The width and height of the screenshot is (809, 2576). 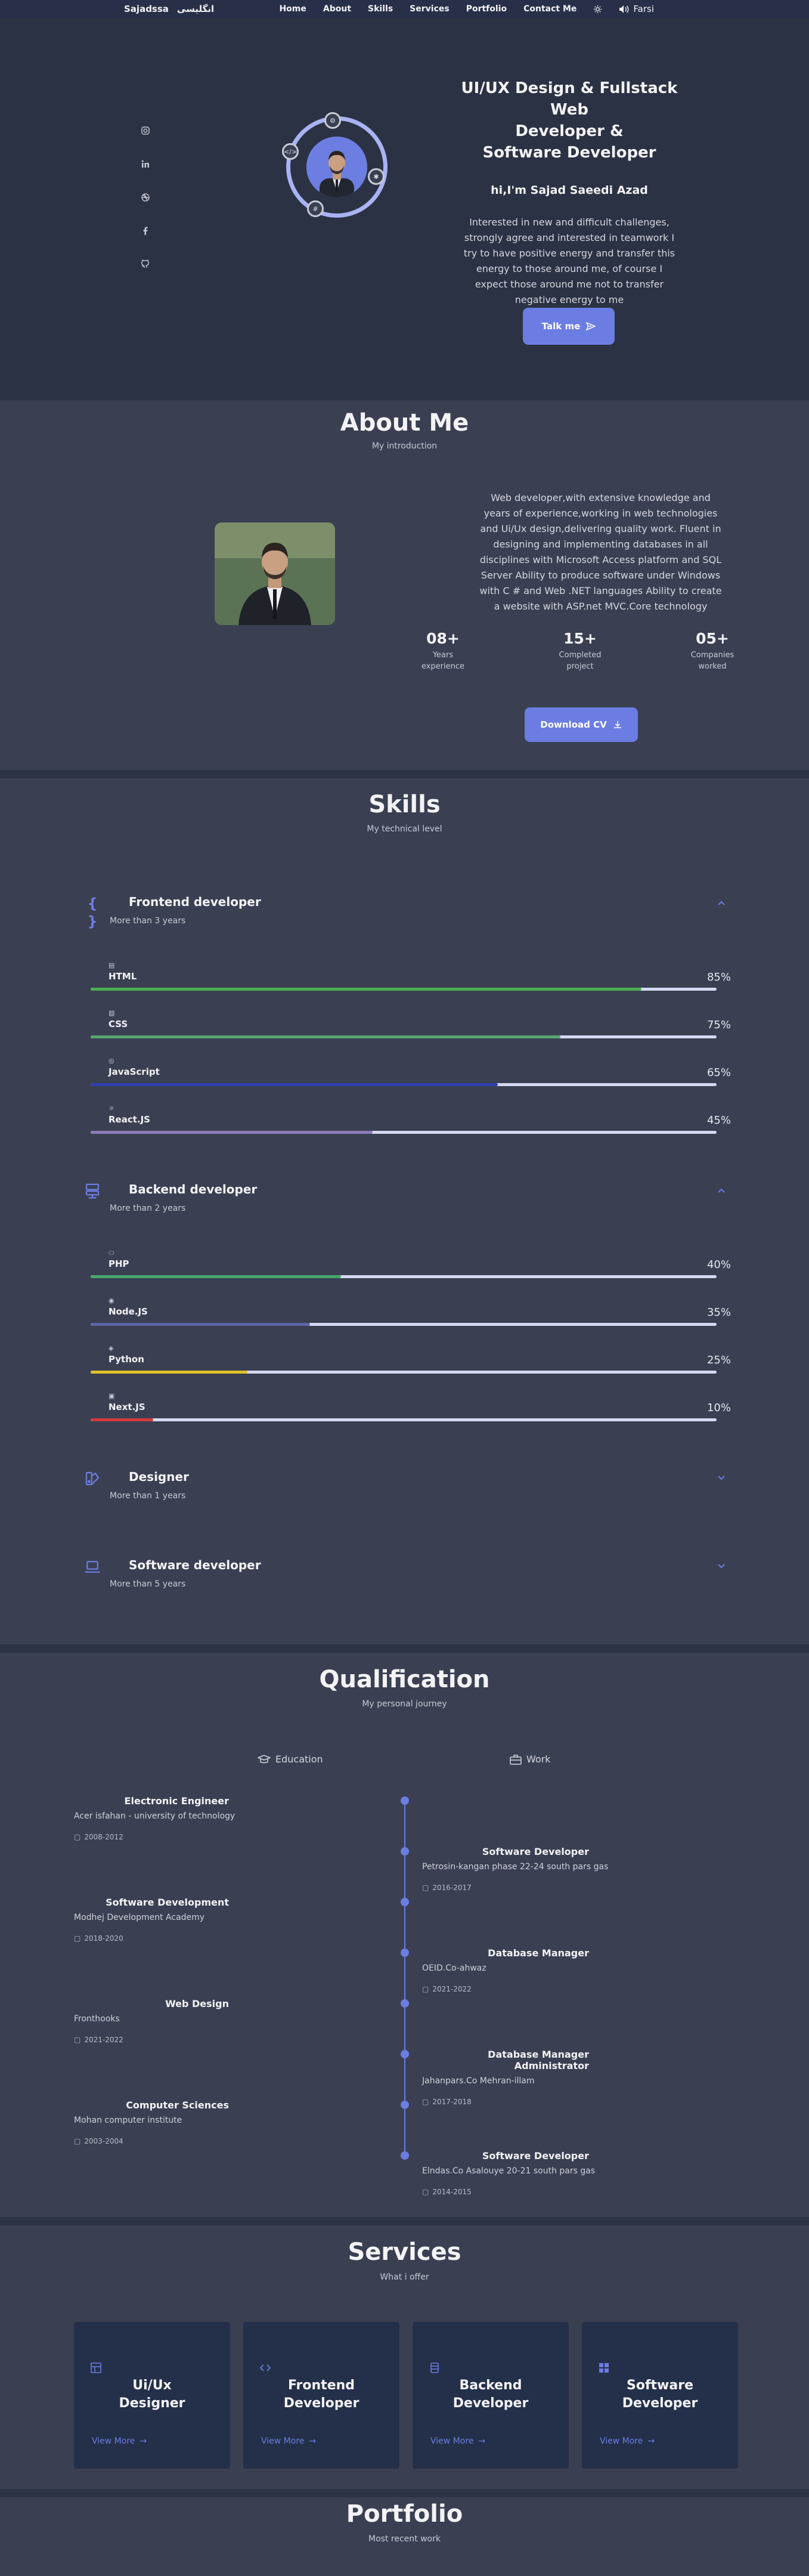 What do you see at coordinates (111, 1061) in the screenshot?
I see `javascript-icon: ◎` at bounding box center [111, 1061].